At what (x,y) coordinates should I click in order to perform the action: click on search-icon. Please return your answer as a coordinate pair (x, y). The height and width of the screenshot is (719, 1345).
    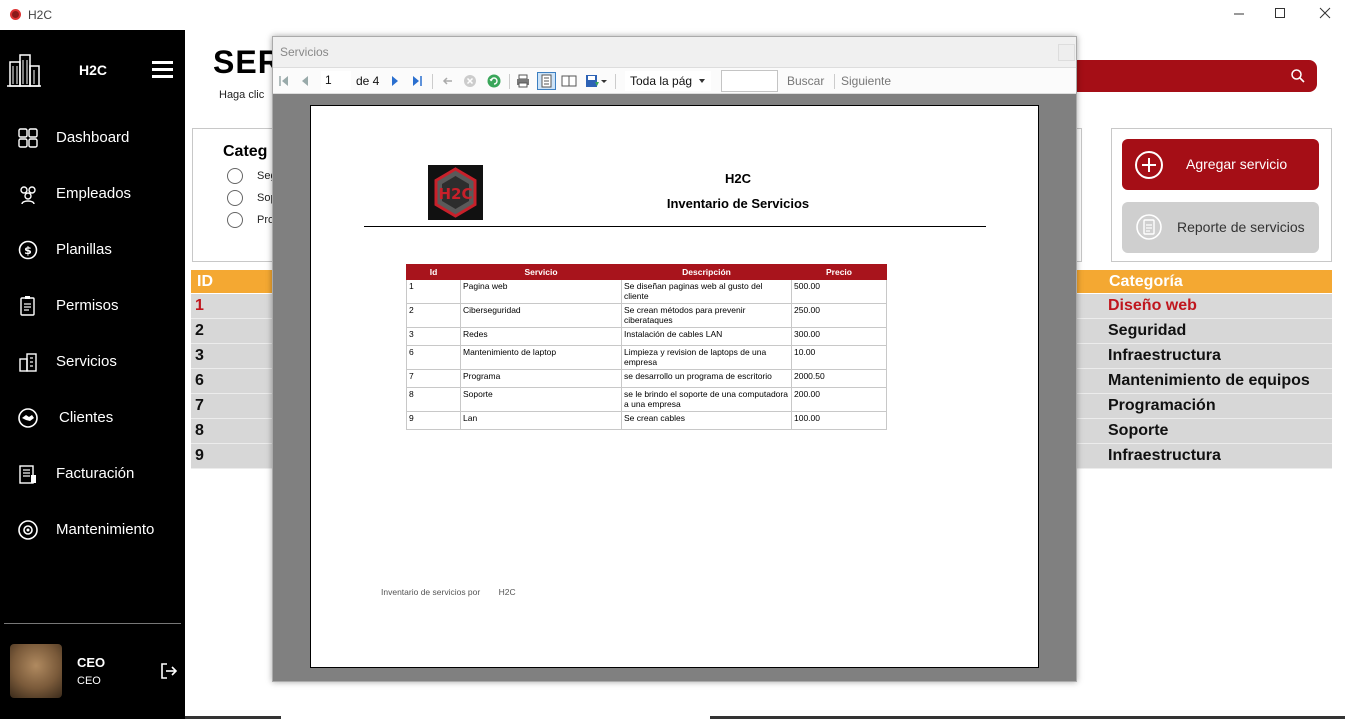
    Looking at the image, I should click on (1298, 76).